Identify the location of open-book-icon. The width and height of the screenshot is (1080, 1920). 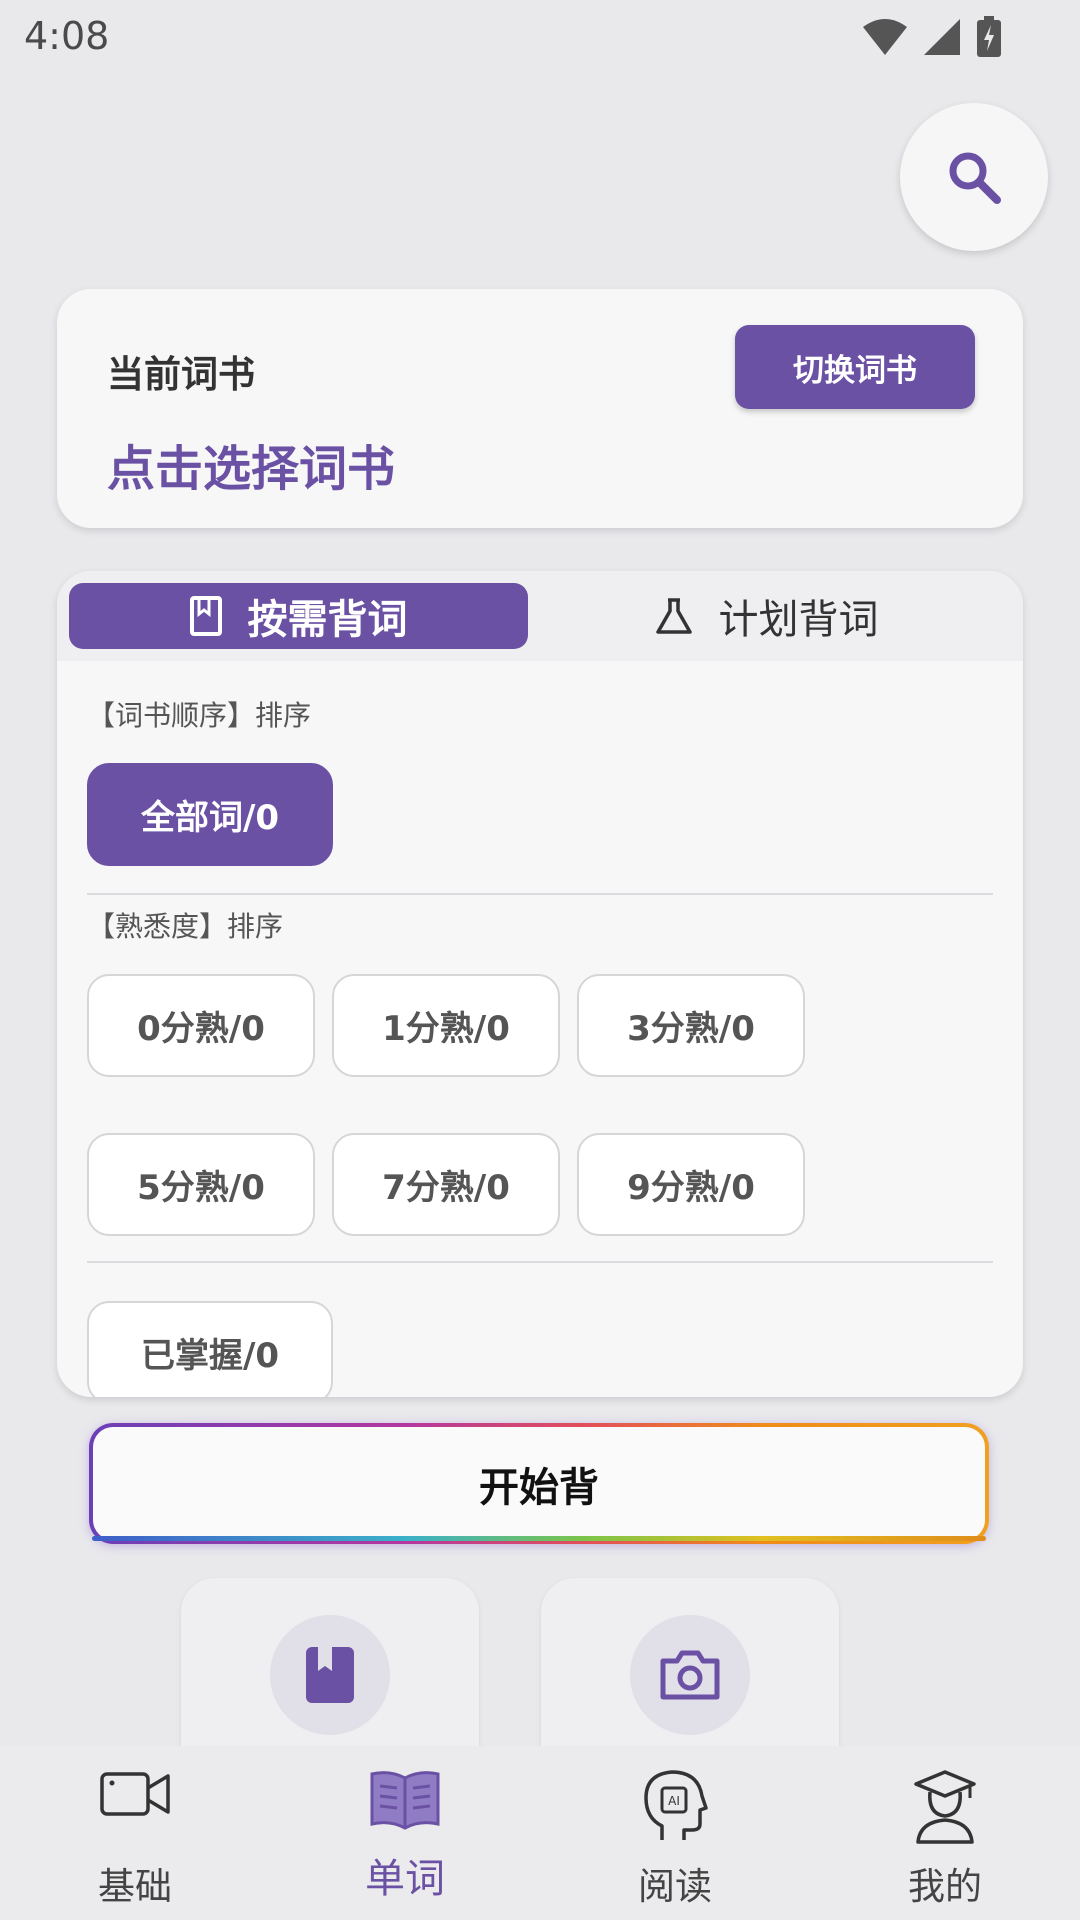
(405, 1800).